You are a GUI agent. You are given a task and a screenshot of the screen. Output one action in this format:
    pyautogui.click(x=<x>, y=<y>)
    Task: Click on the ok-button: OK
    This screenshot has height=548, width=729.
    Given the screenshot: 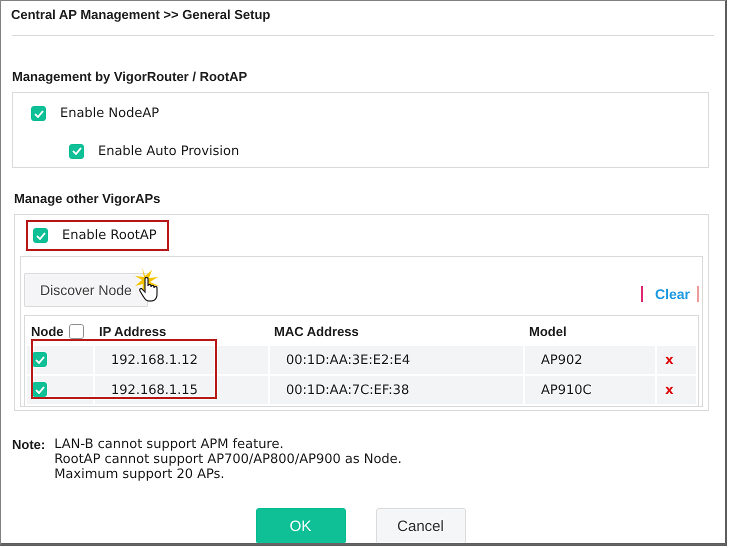 What is the action you would take?
    pyautogui.click(x=301, y=525)
    